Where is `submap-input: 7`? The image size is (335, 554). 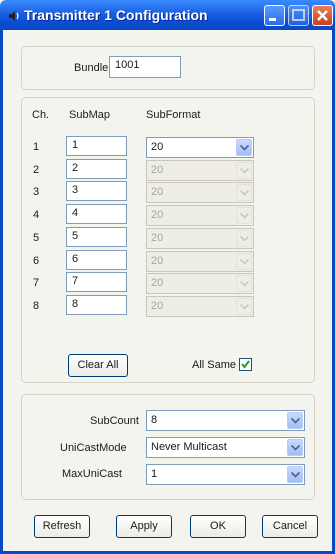
submap-input: 7 is located at coordinates (96, 282).